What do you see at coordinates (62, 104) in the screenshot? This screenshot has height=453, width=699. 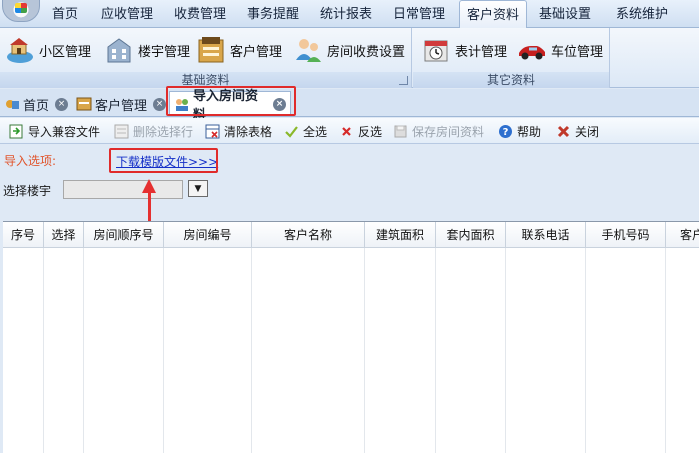 I see `close-tab-home-icon: ×` at bounding box center [62, 104].